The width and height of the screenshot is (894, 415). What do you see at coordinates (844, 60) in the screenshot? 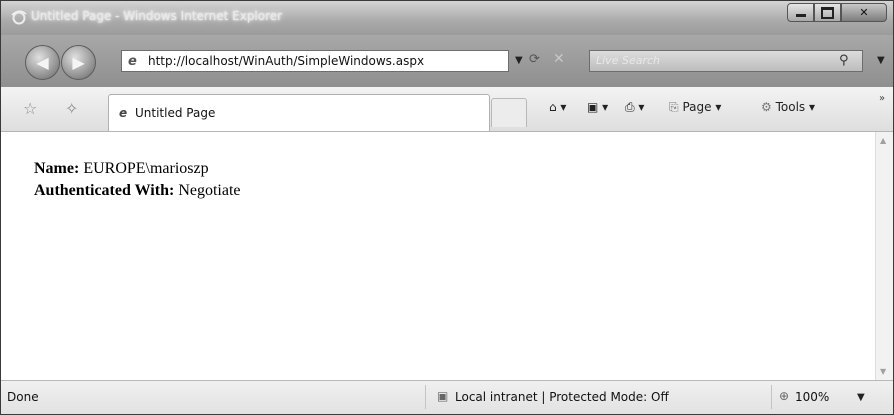
I see `search-icon: ⚲` at bounding box center [844, 60].